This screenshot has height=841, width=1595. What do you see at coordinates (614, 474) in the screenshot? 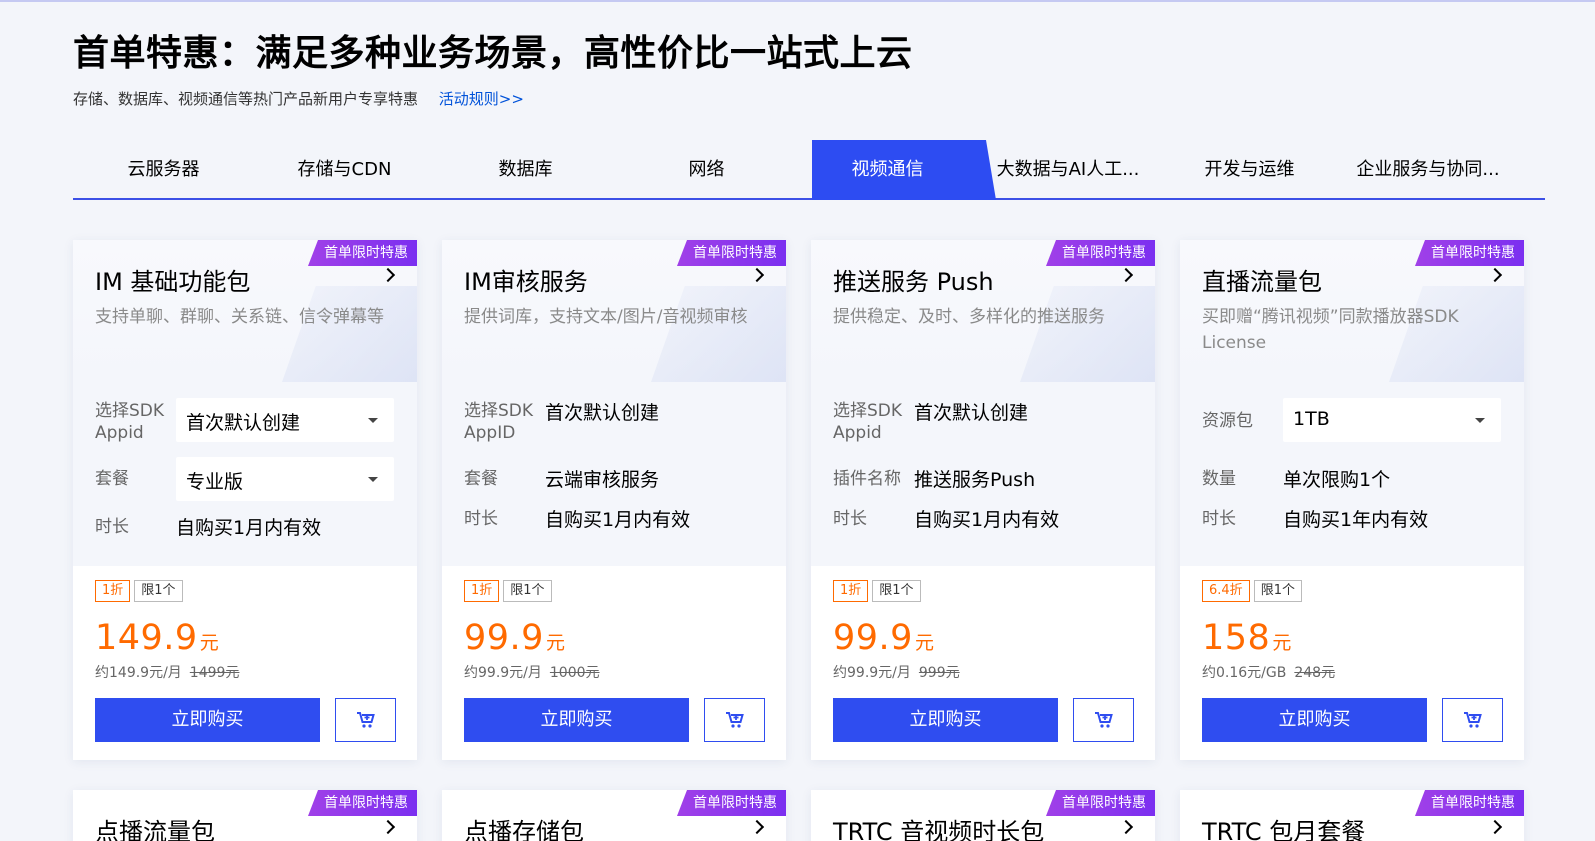
I see `card-options: 选择SDK AppID 首次默认创建 套餐 云端审核服务 时长 自购买1月内有效` at bounding box center [614, 474].